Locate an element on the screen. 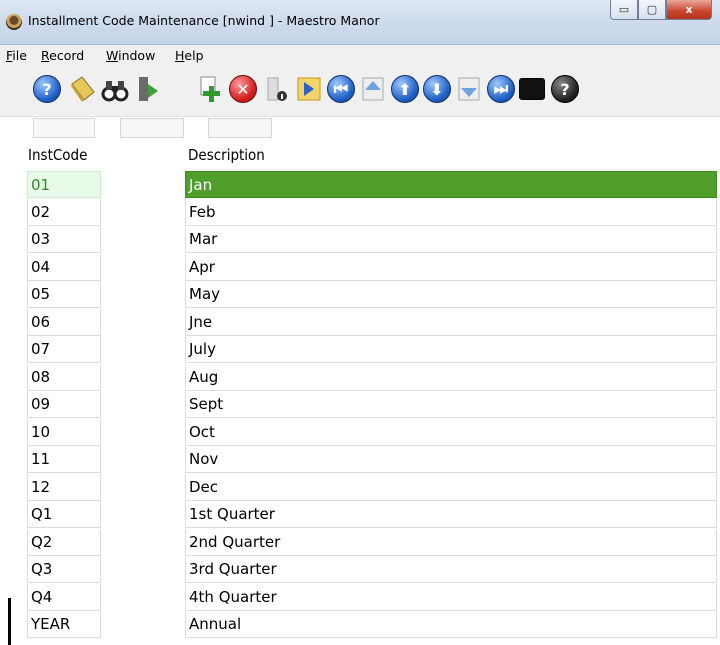  menu-record: Record is located at coordinates (62, 55).